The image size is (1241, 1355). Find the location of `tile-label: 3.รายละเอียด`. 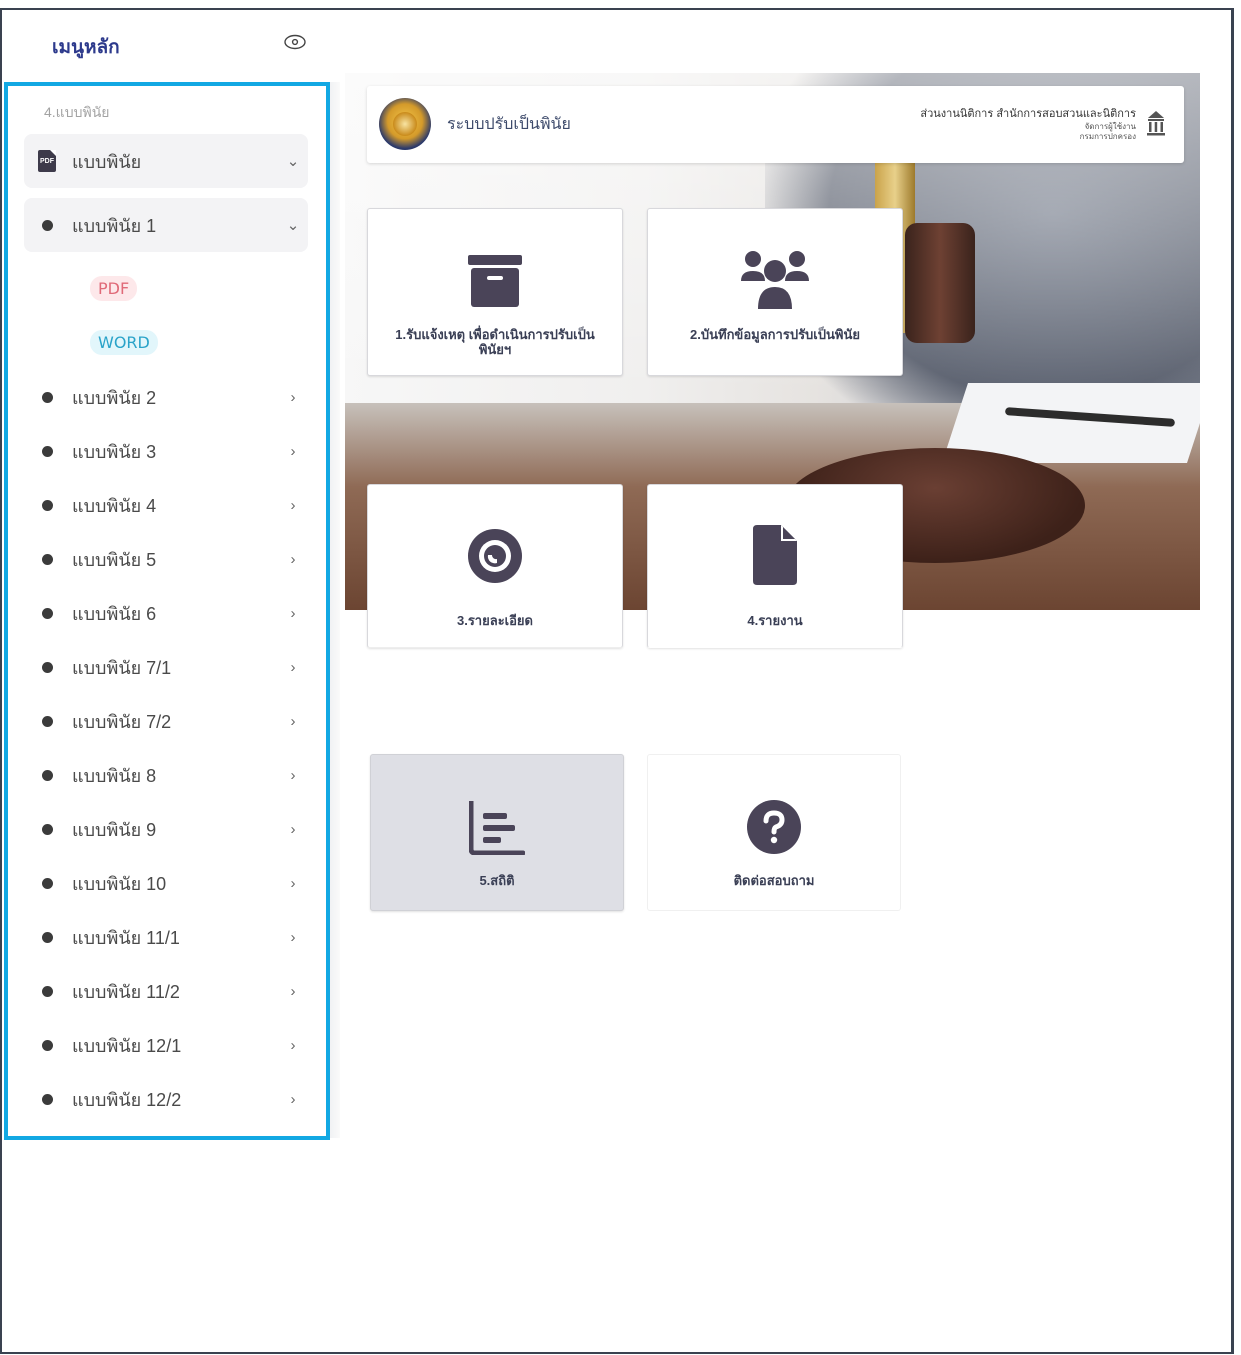

tile-label: 3.รายละเอียด is located at coordinates (494, 620).